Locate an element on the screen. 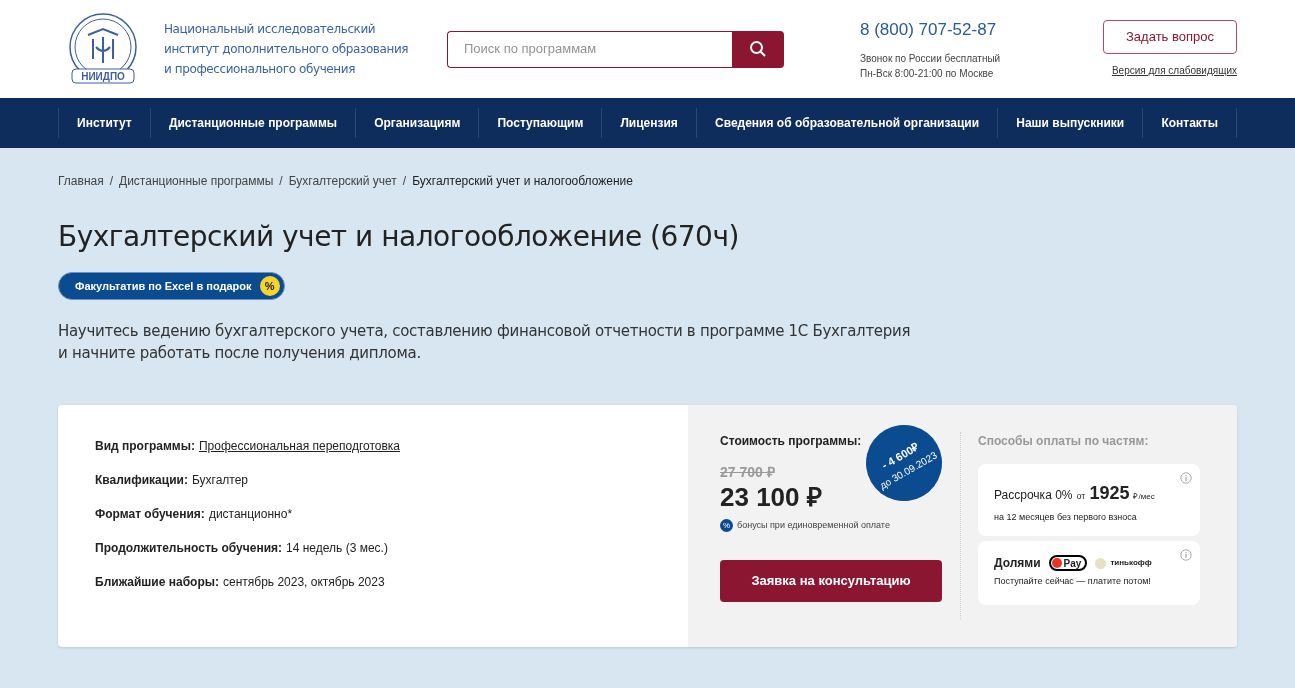 The height and width of the screenshot is (688, 1295). detail-value: Бухгалтер is located at coordinates (219, 480).